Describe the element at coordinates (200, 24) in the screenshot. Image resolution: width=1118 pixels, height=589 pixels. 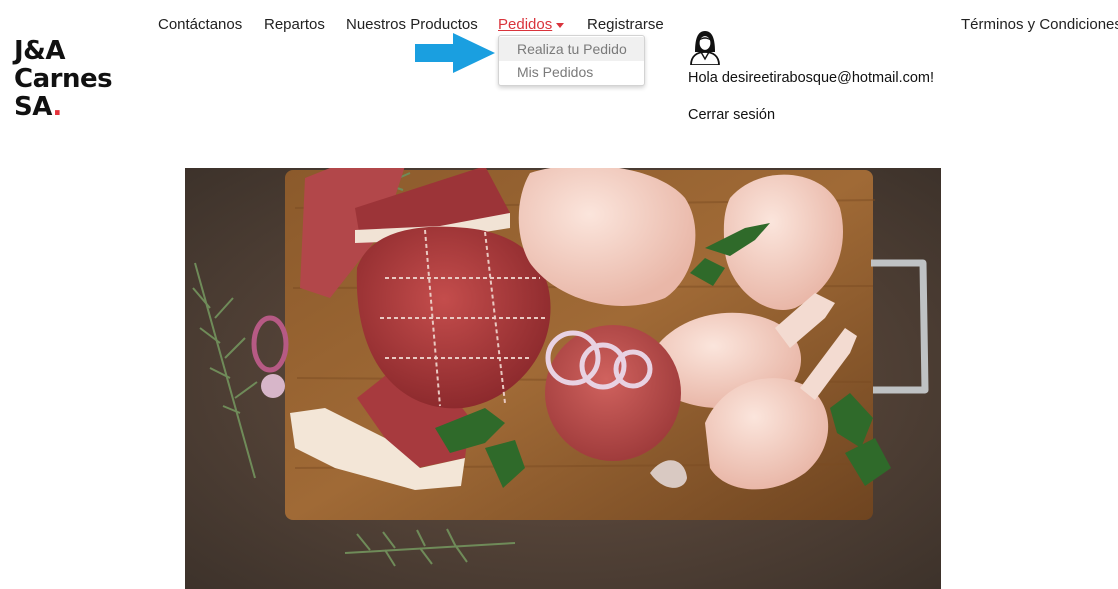
I see `nav-contact-link: Contáctanos` at that location.